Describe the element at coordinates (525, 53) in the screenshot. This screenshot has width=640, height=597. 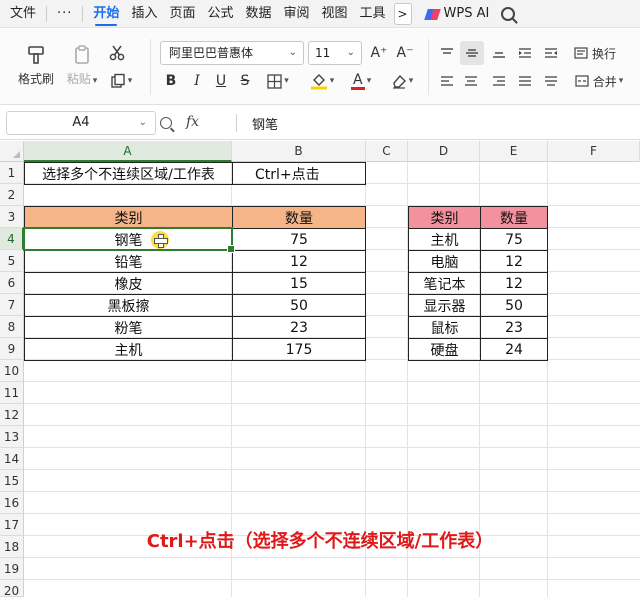
I see `indent-button` at that location.